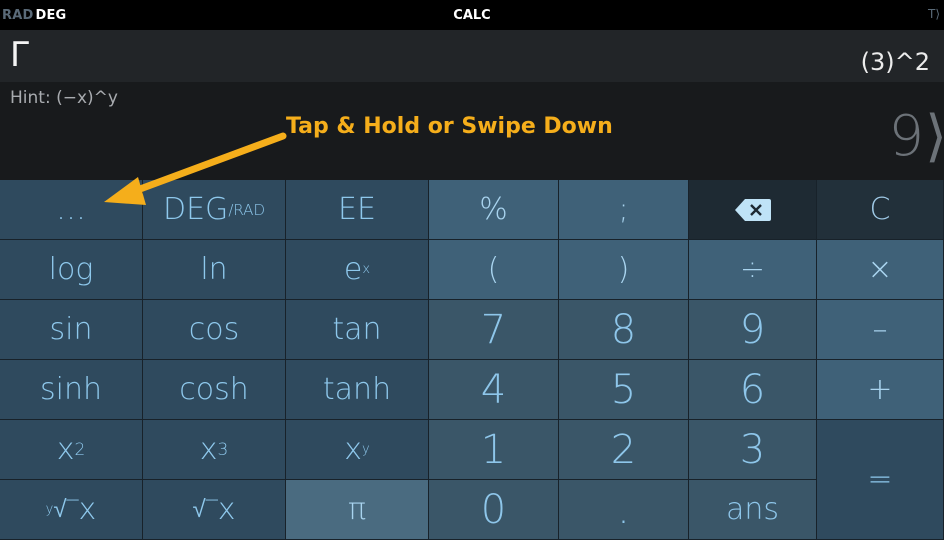 The width and height of the screenshot is (944, 540). I want to click on semicolon-button: ;, so click(624, 210).